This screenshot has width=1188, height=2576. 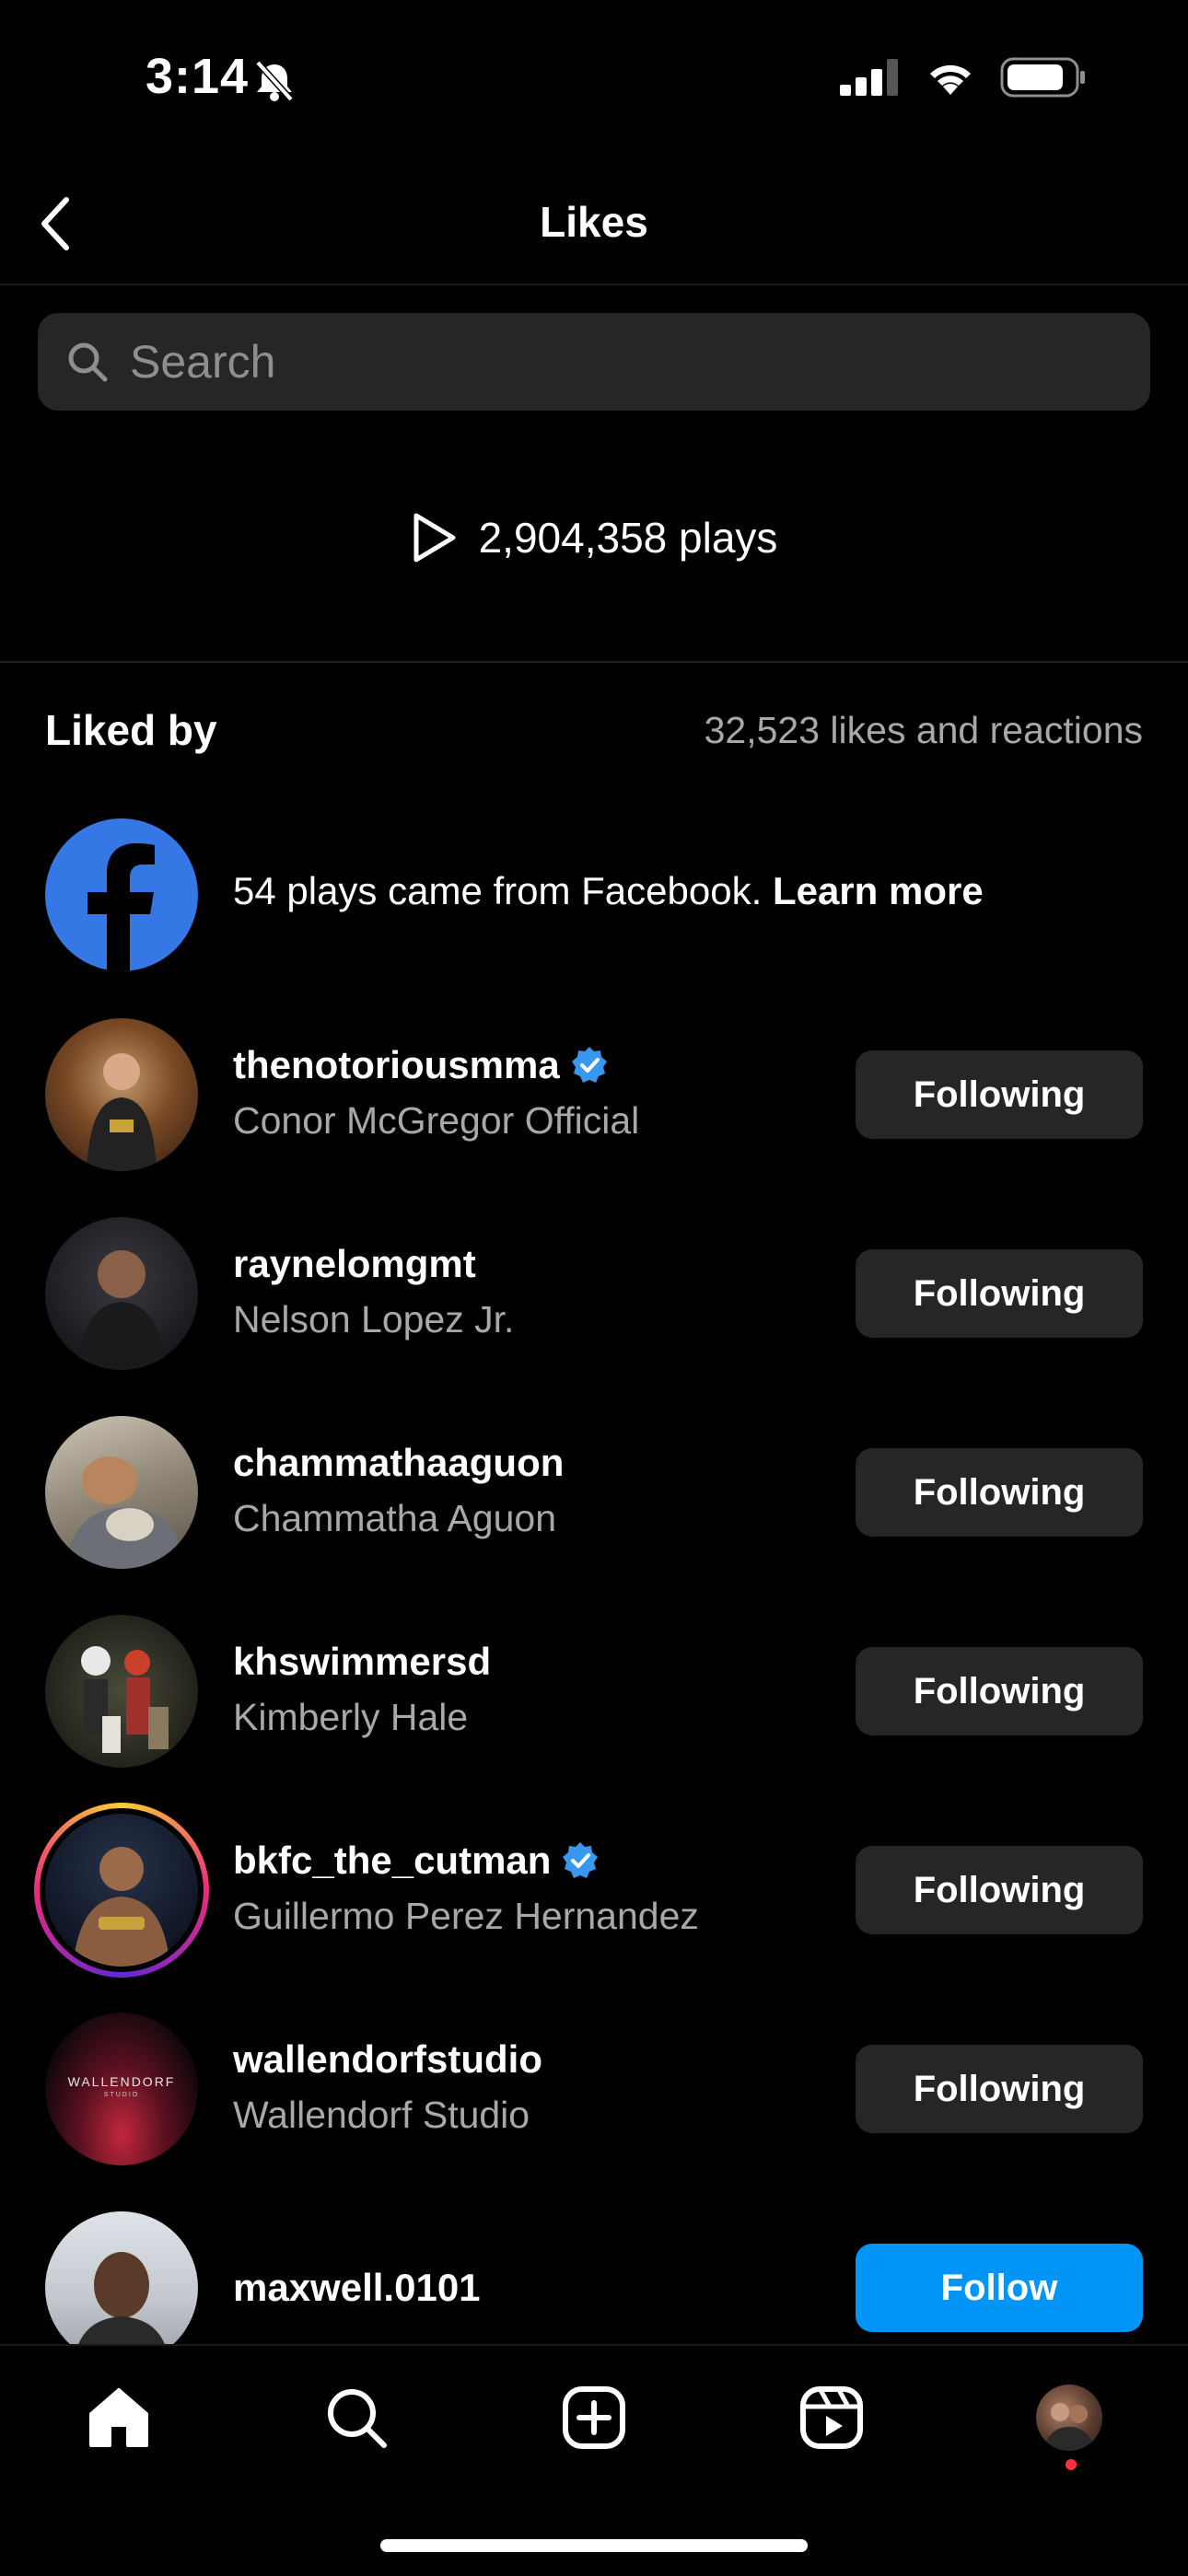 What do you see at coordinates (121, 2095) in the screenshot?
I see `avatar-logo-subtext: STUDIO` at bounding box center [121, 2095].